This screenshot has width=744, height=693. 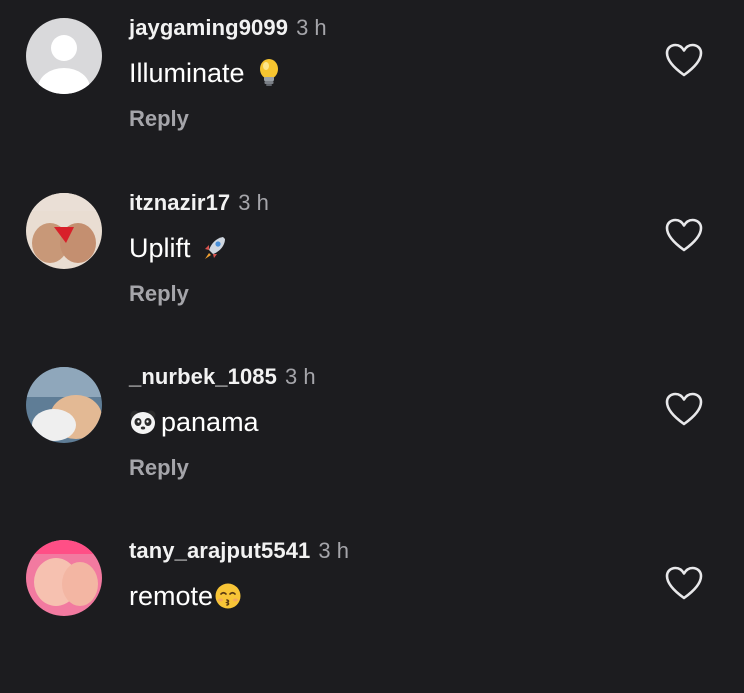 I want to click on username: tany_arajput5541, so click(x=219, y=550).